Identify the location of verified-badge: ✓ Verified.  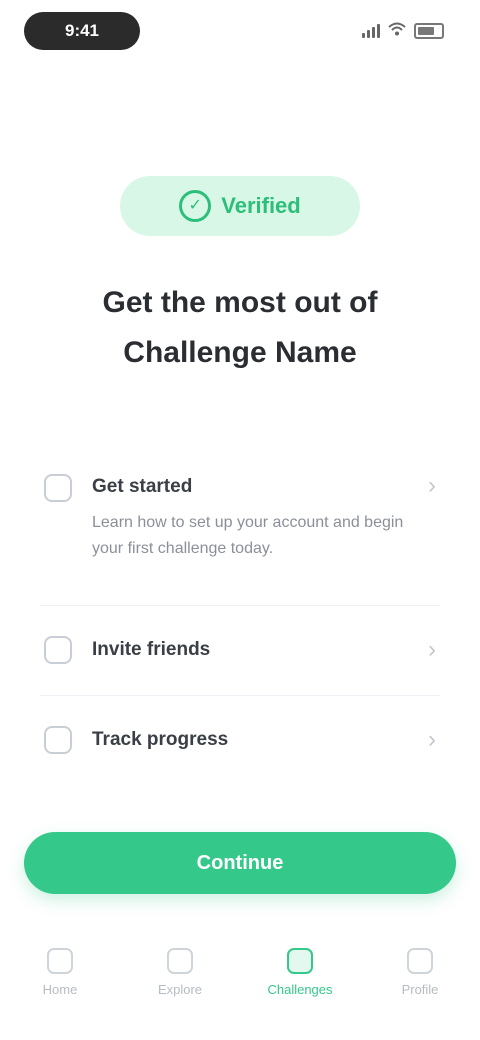
(240, 206).